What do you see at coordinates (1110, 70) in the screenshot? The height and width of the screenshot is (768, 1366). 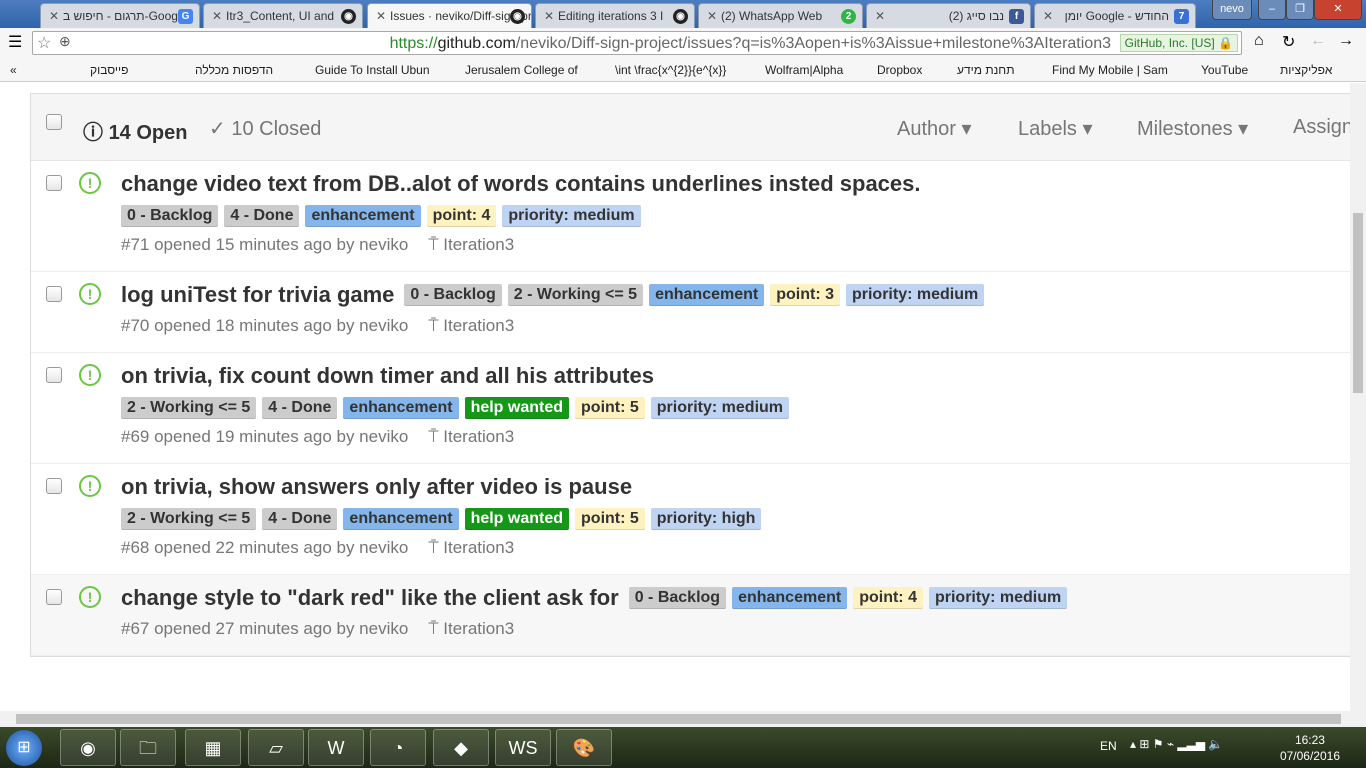 I see `bookmark-find-my-mobile: Find My Mobile | Sam` at bounding box center [1110, 70].